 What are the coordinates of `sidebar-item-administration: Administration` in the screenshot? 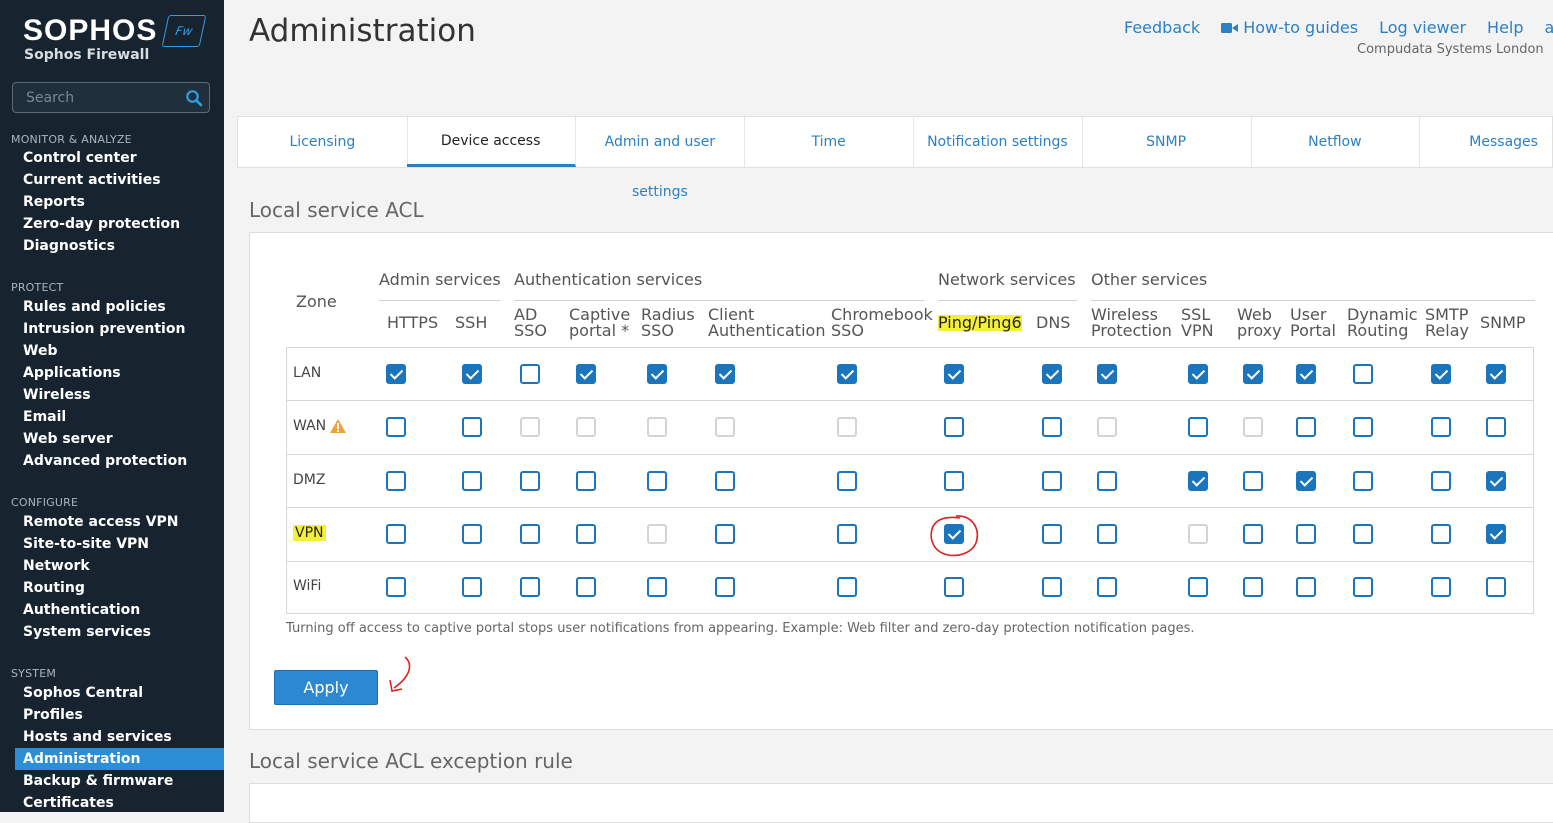 It's located at (119, 759).